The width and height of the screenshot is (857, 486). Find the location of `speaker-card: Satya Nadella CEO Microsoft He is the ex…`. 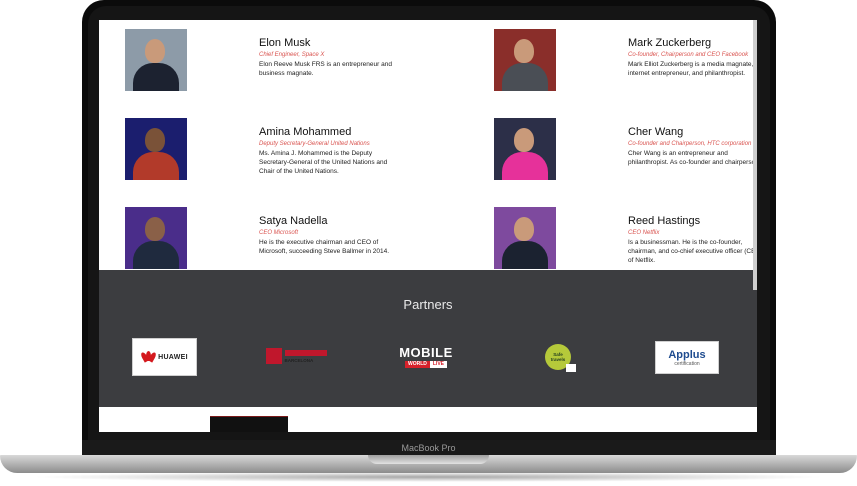

speaker-card: Satya Nadella CEO Microsoft He is the ex… is located at coordinates (275, 242).